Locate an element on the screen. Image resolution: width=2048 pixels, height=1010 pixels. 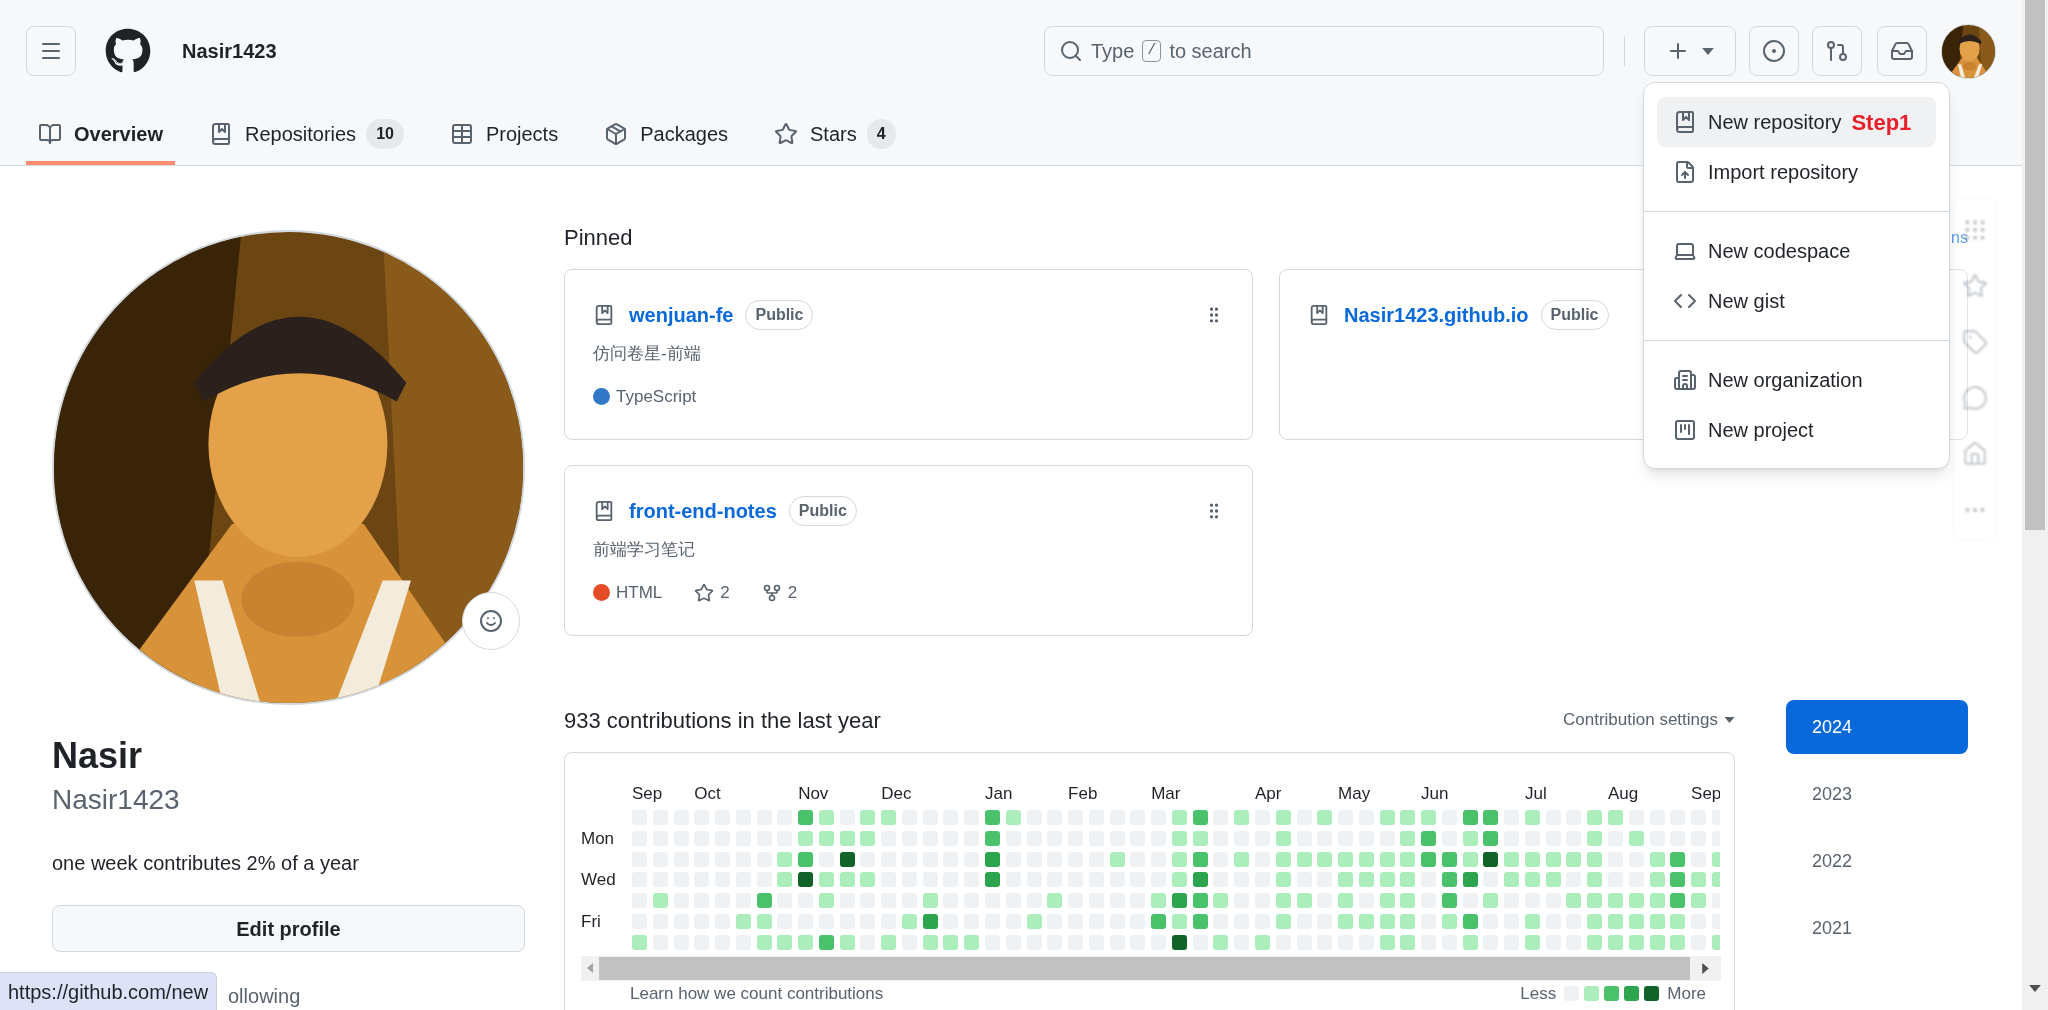
left-arrow-icon is located at coordinates (590, 968).